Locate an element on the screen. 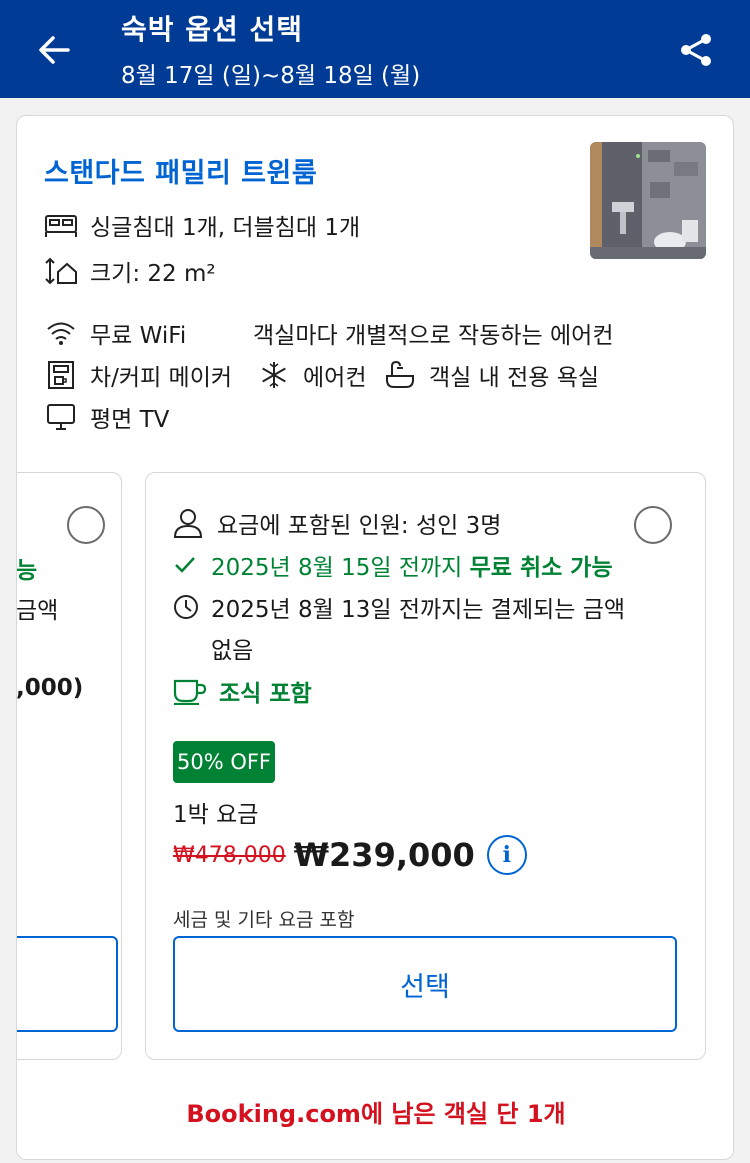 The height and width of the screenshot is (1163, 750). info-icon: i is located at coordinates (506, 855).